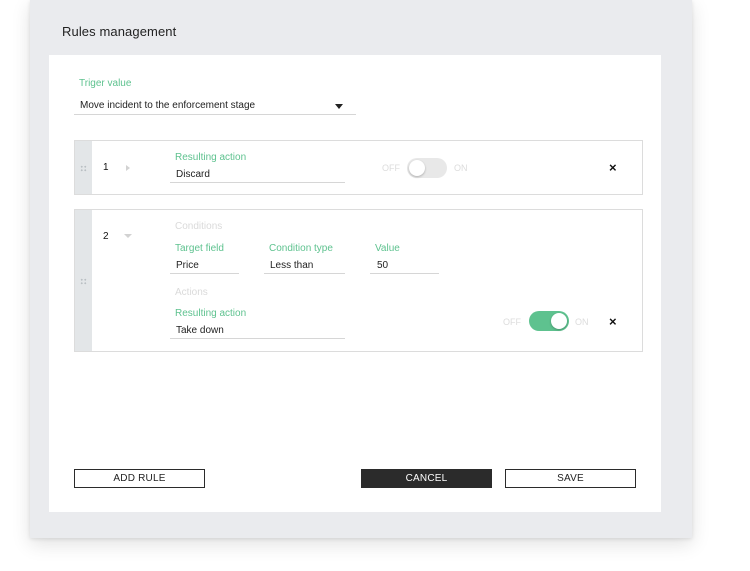 This screenshot has height=571, width=750. I want to click on resulting-action-field: Discard, so click(257, 175).